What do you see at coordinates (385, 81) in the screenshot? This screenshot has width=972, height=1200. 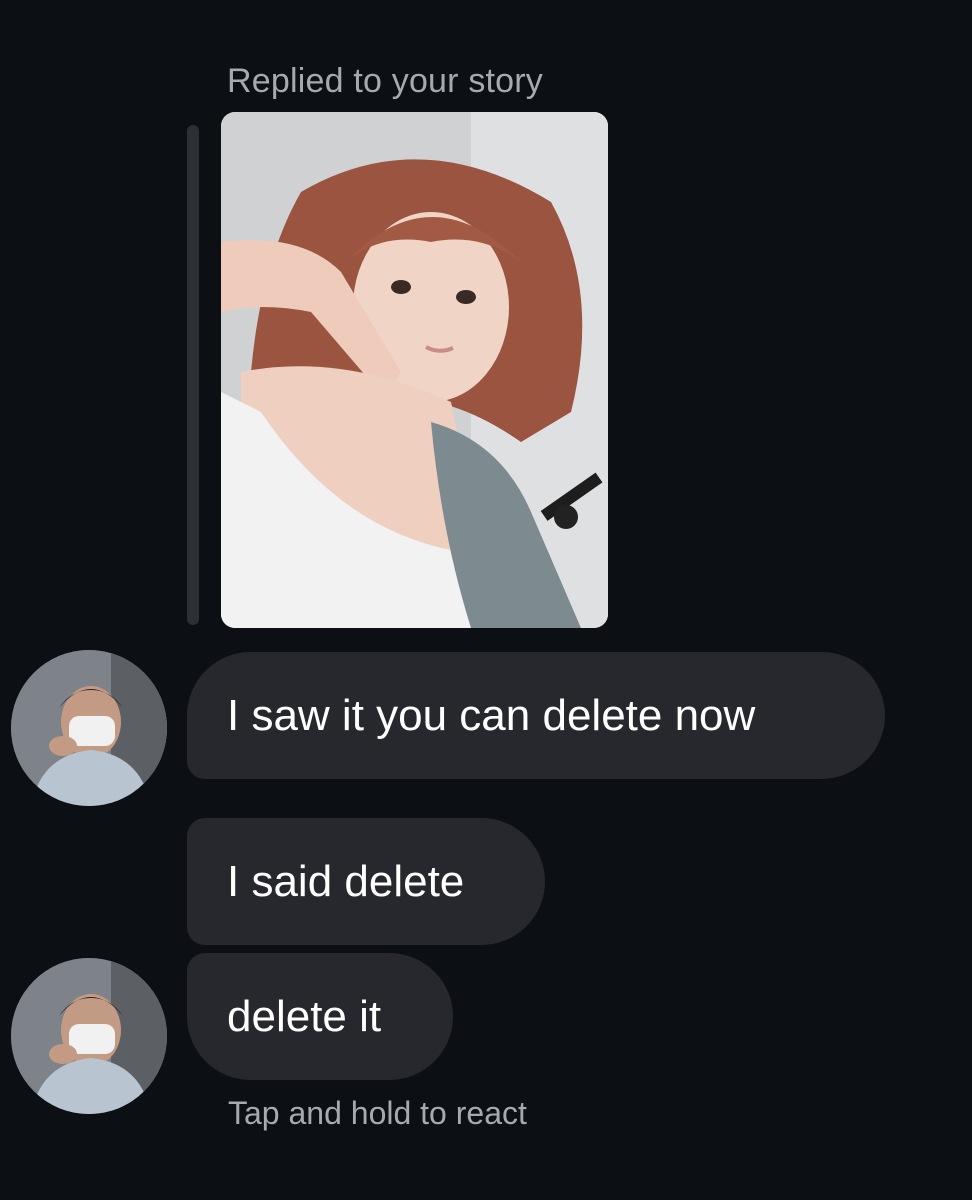 I see `reply-header: Replied to your story` at bounding box center [385, 81].